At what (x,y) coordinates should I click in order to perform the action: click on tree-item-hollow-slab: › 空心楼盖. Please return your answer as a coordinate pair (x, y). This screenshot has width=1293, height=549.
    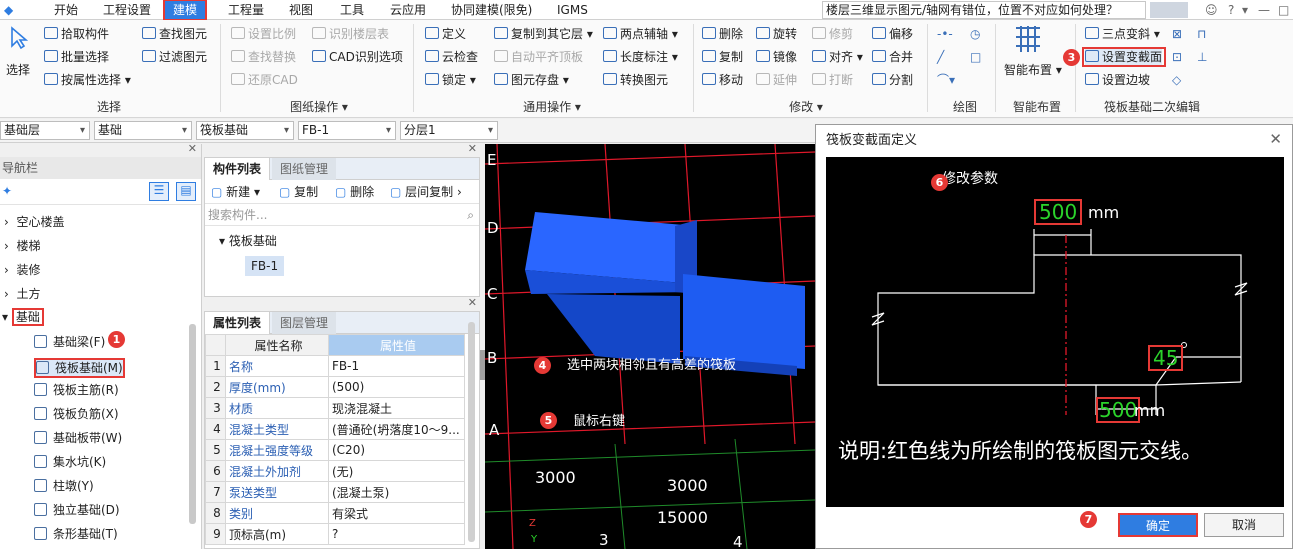
    Looking at the image, I should click on (34, 222).